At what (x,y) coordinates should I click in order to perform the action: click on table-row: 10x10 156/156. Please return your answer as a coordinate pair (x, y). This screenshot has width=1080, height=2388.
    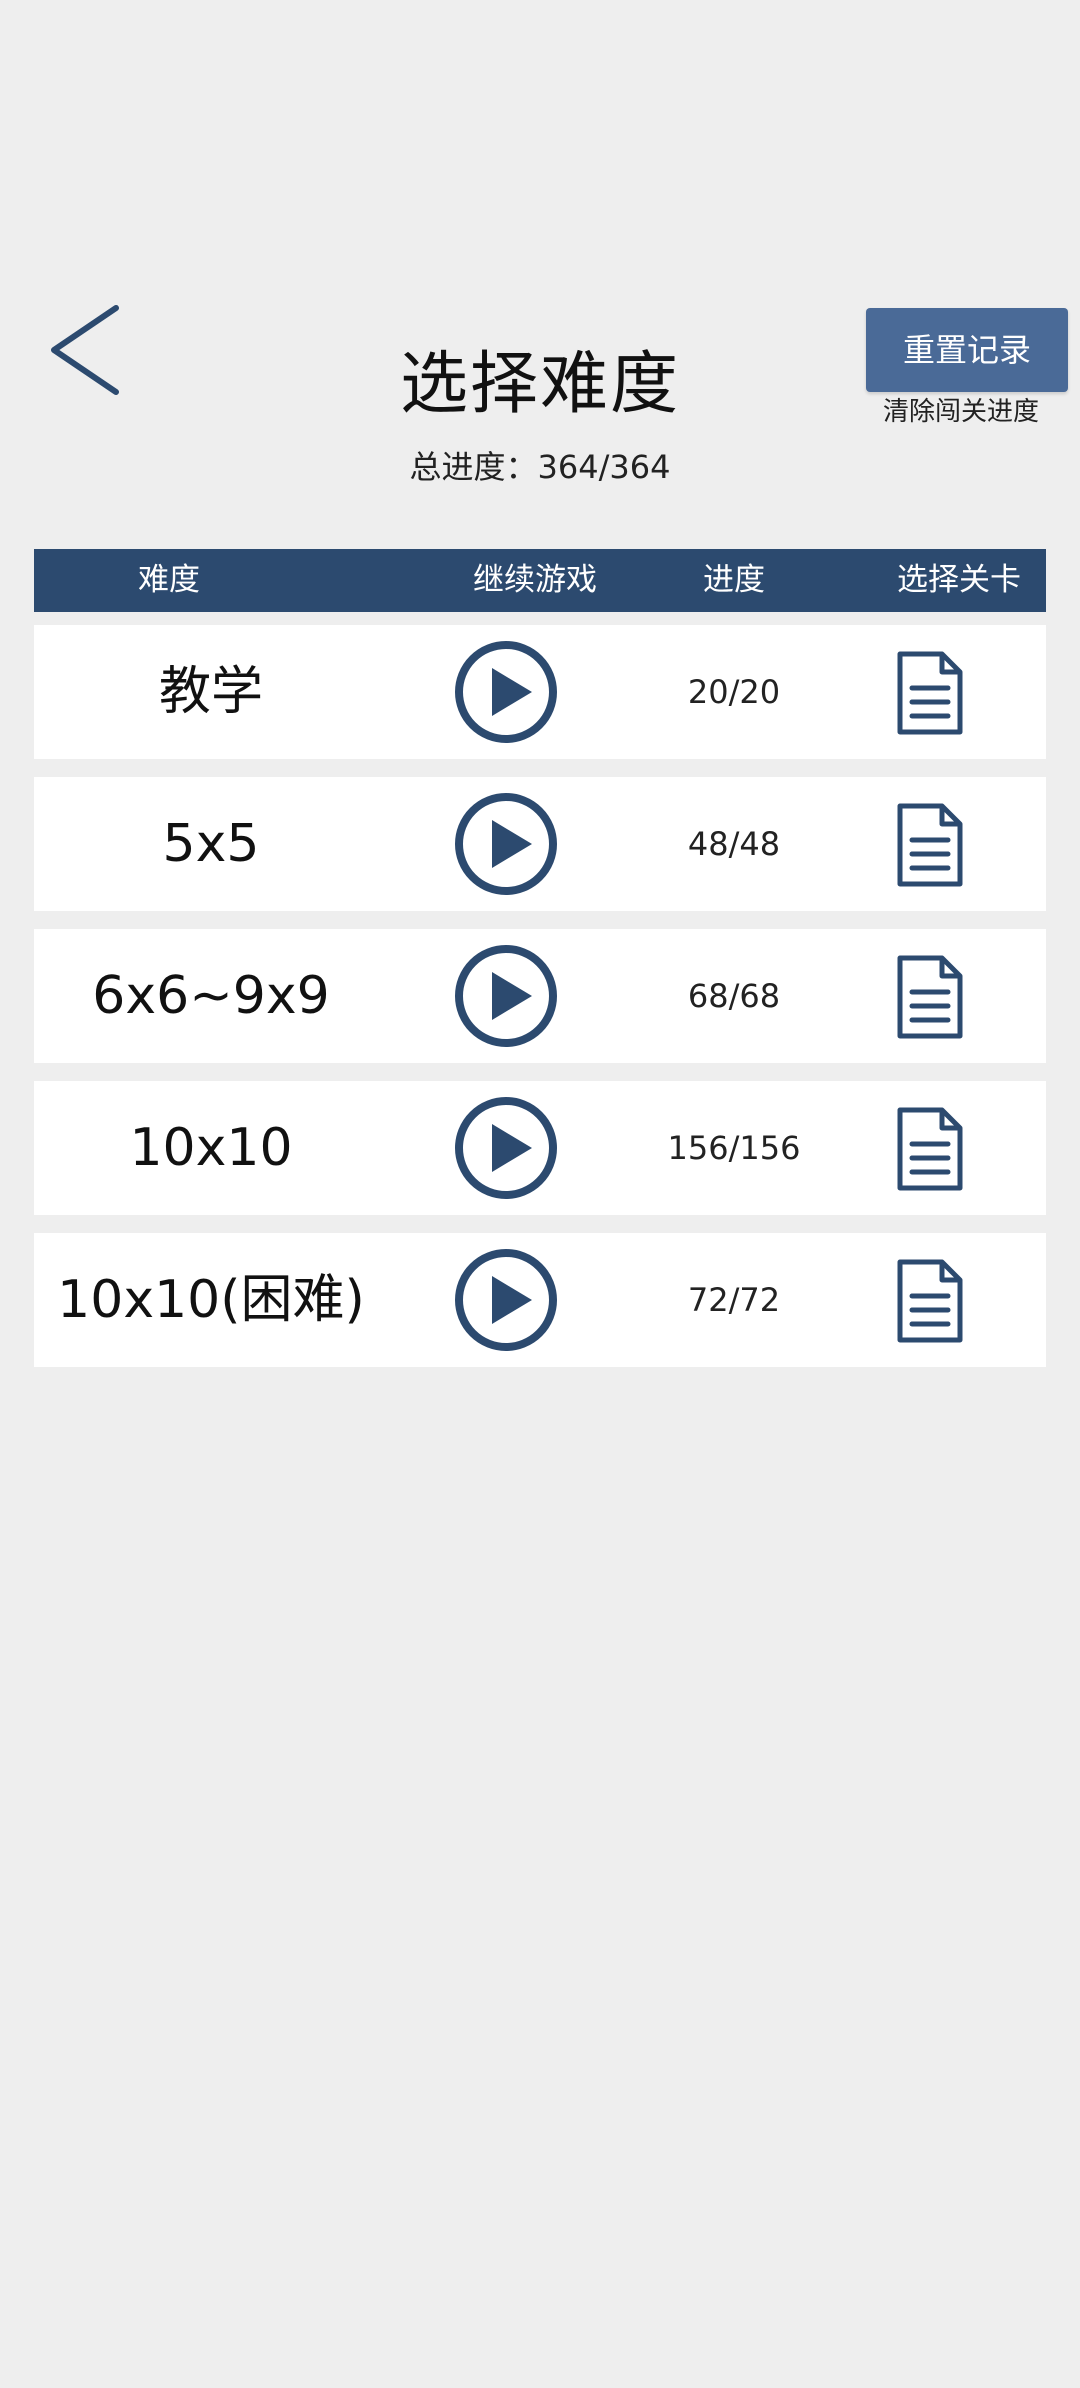
    Looking at the image, I should click on (540, 1148).